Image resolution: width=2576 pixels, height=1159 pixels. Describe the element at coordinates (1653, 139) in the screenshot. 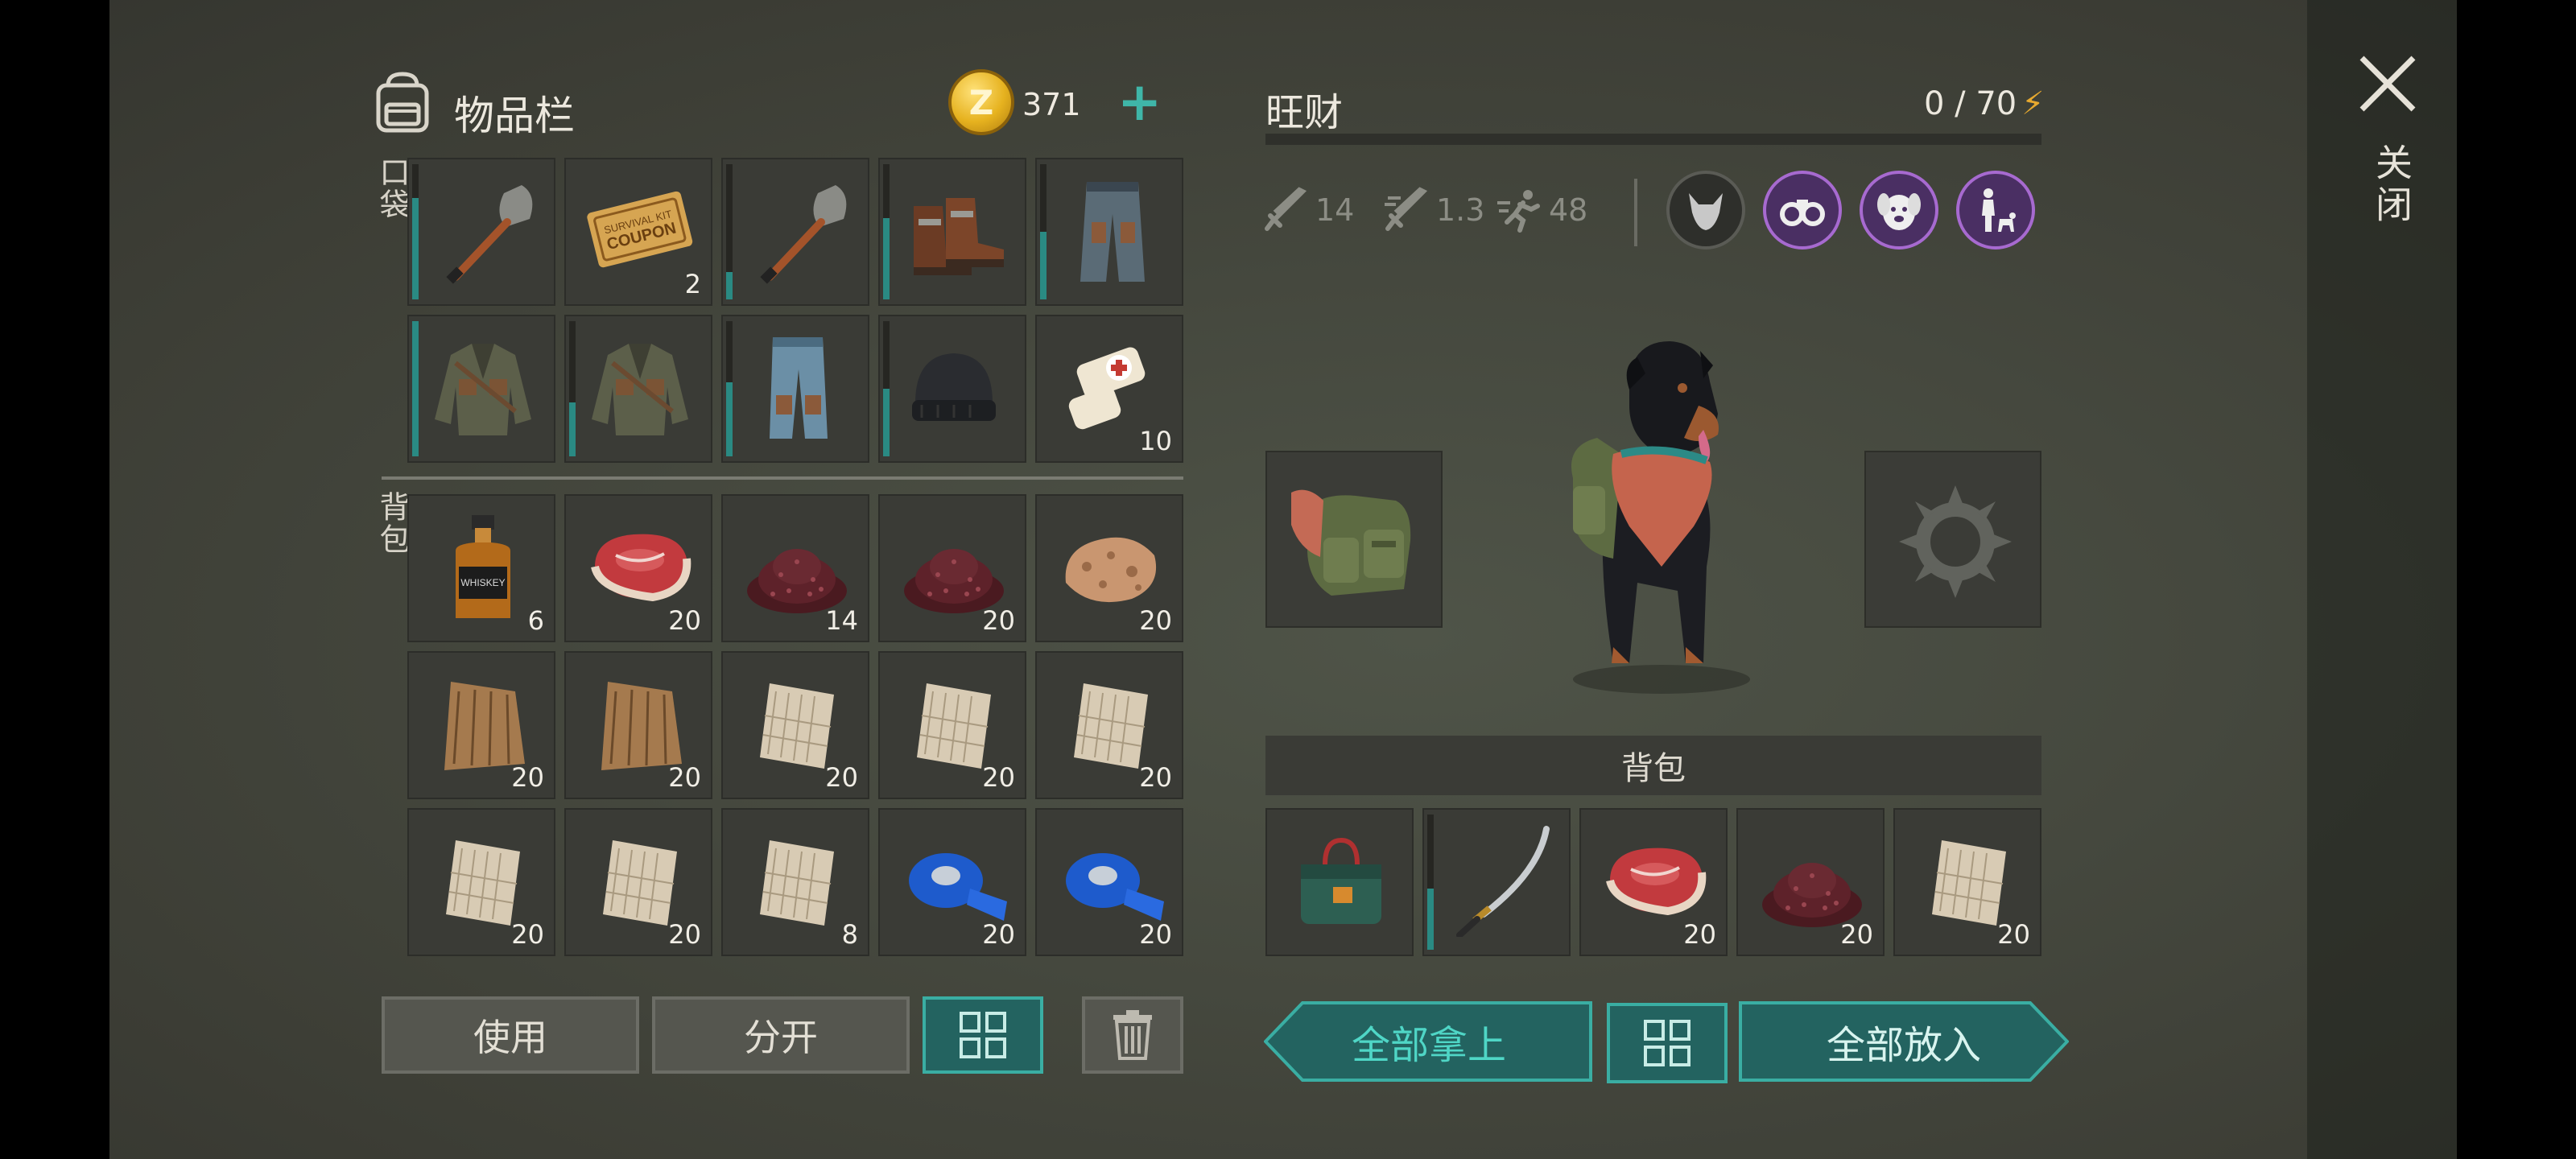

I see `energy-bar` at that location.